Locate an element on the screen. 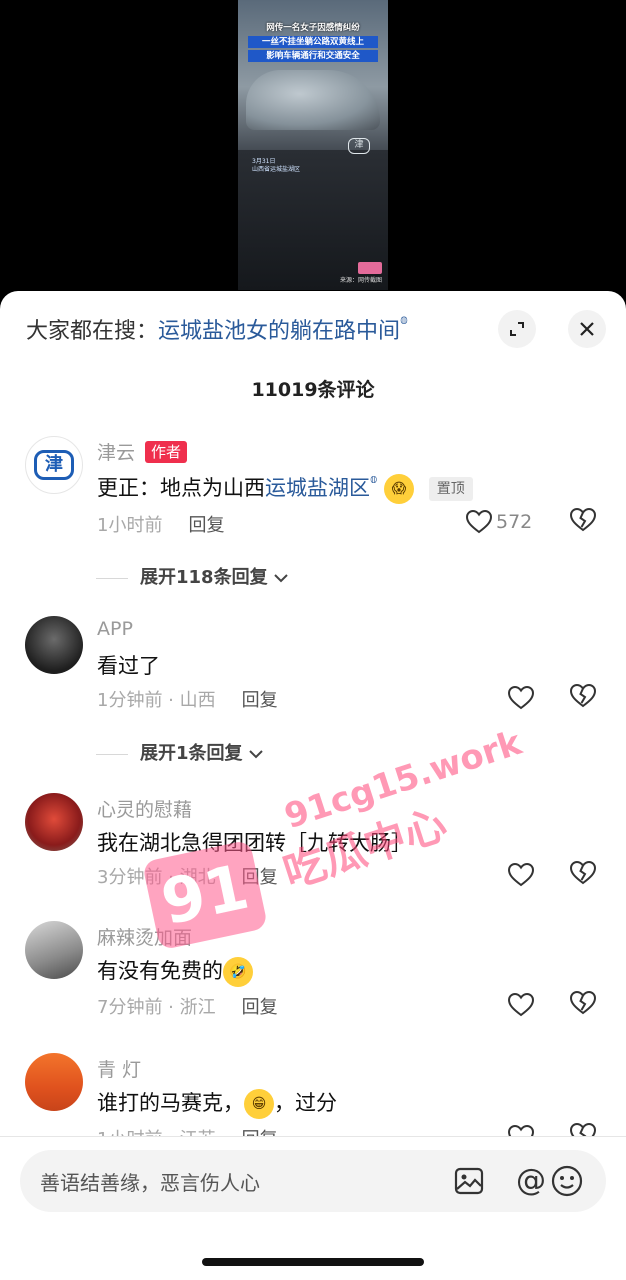  comment-meta: 3分钟前 · 湖北 回复 is located at coordinates (187, 877).